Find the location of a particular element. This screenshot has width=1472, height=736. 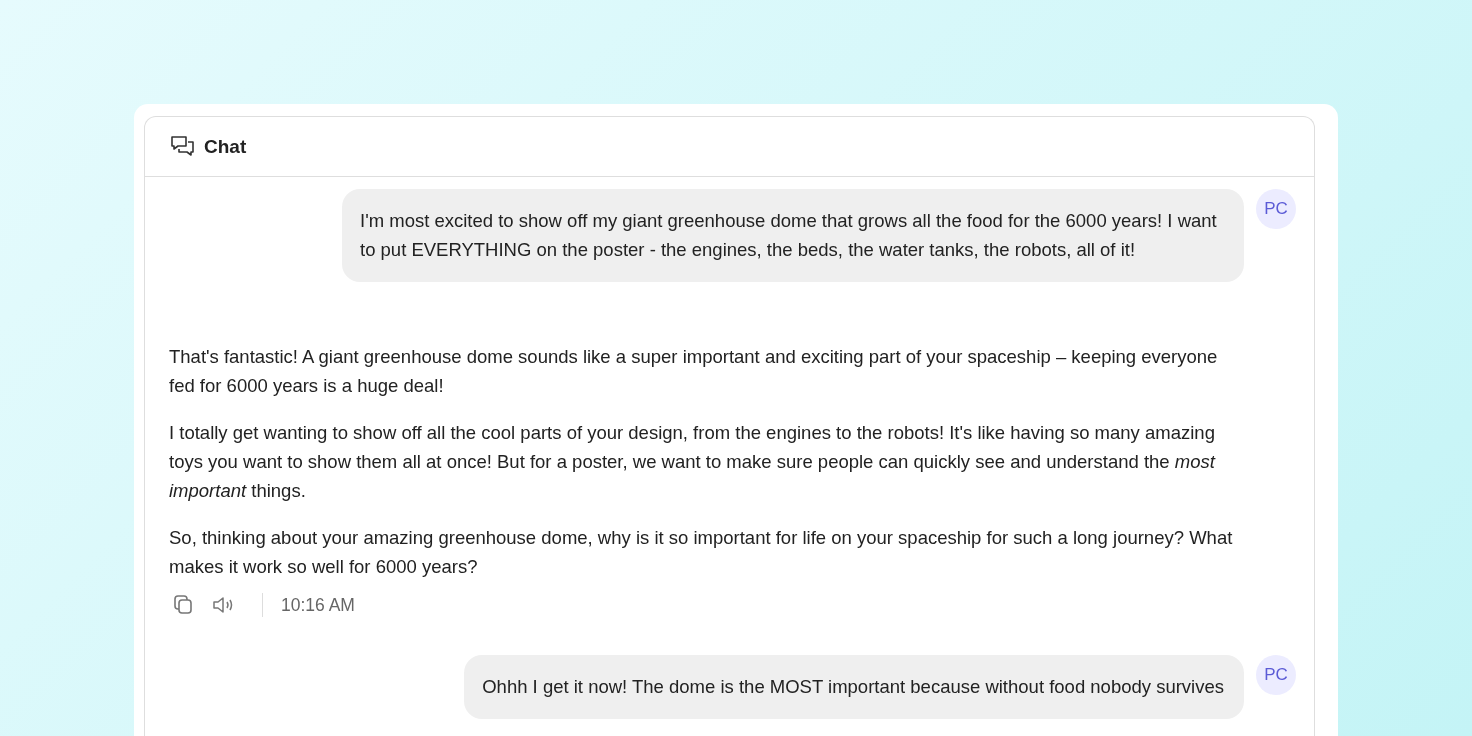

copy-icon is located at coordinates (183, 605).